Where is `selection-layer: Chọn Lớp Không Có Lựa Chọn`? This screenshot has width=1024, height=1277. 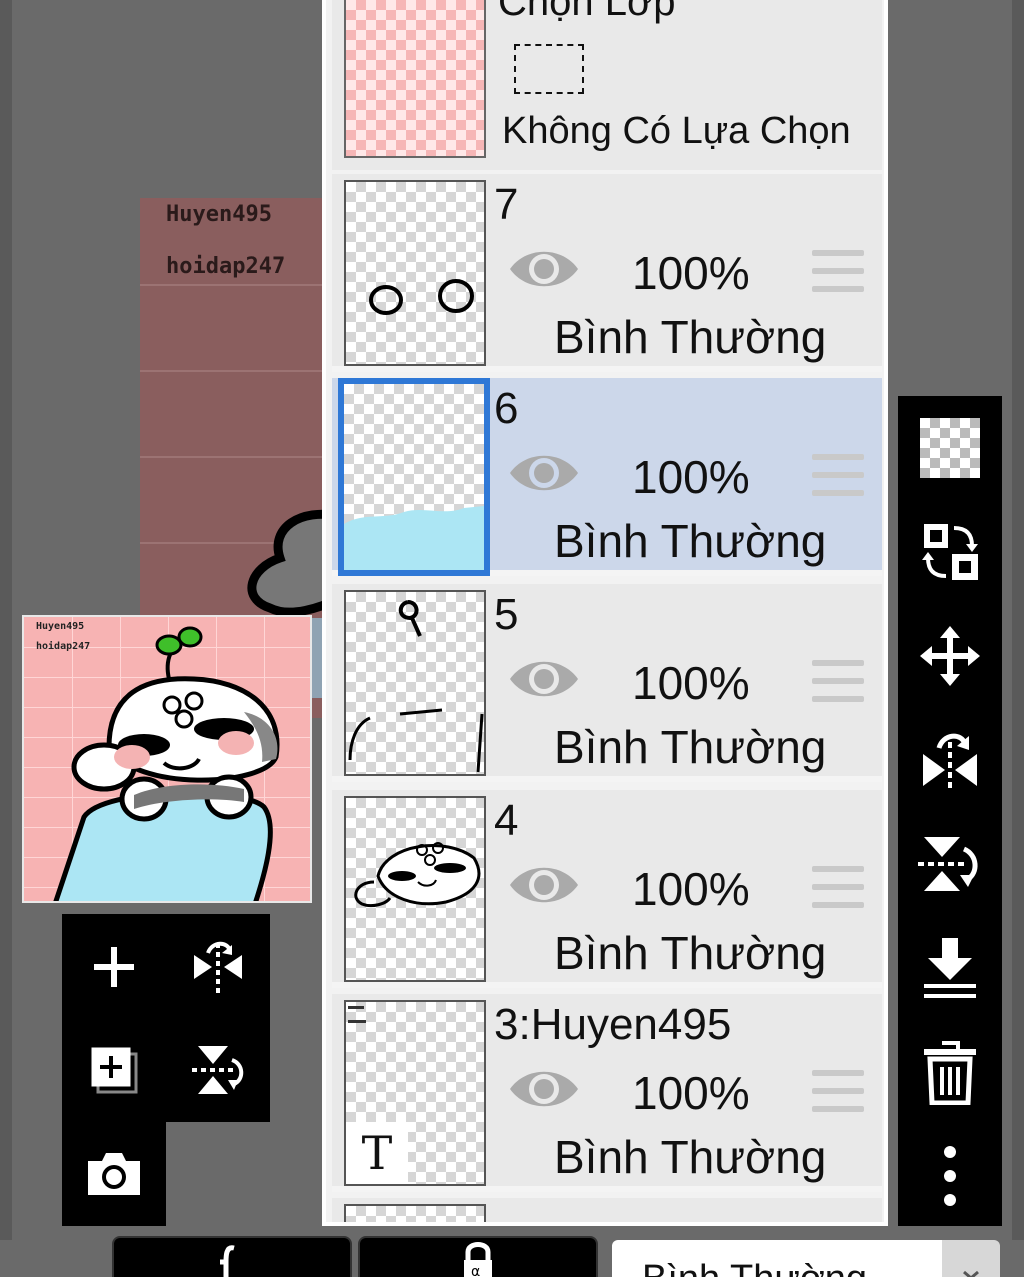
selection-layer: Chọn Lớp Không Có Lựa Chọn is located at coordinates (607, 85).